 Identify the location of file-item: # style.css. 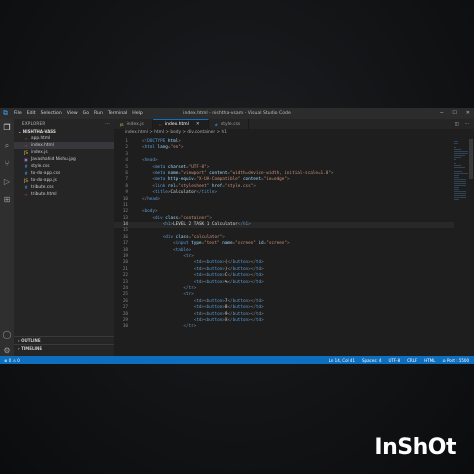
(64, 166).